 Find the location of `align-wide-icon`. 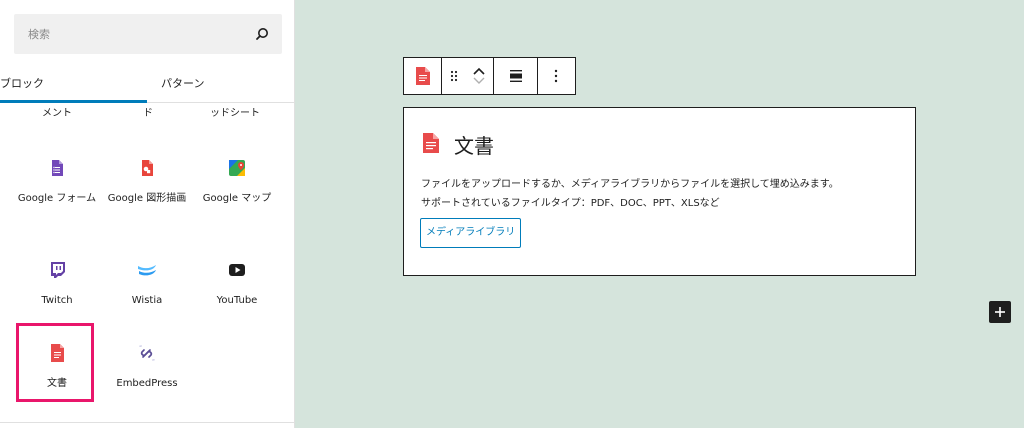

align-wide-icon is located at coordinates (515, 76).